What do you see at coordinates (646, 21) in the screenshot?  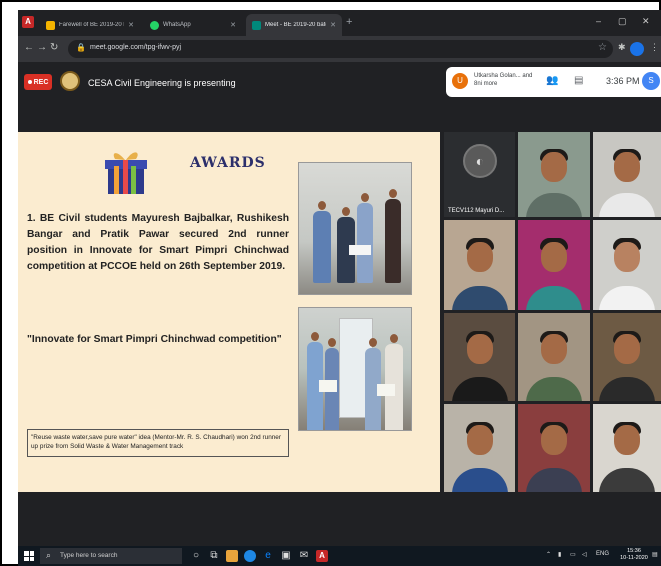 I see `close-window-icon: ✕` at bounding box center [646, 21].